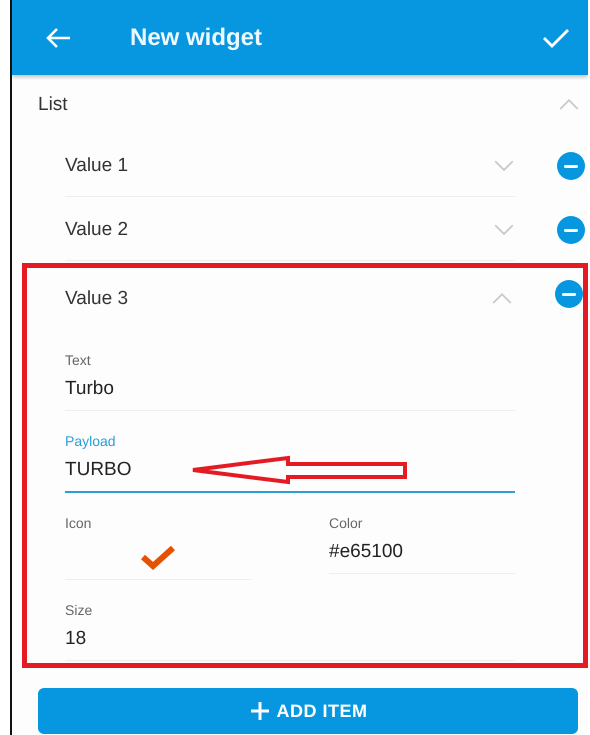 The width and height of the screenshot is (590, 735). Describe the element at coordinates (290, 641) in the screenshot. I see `input-field: 18` at that location.